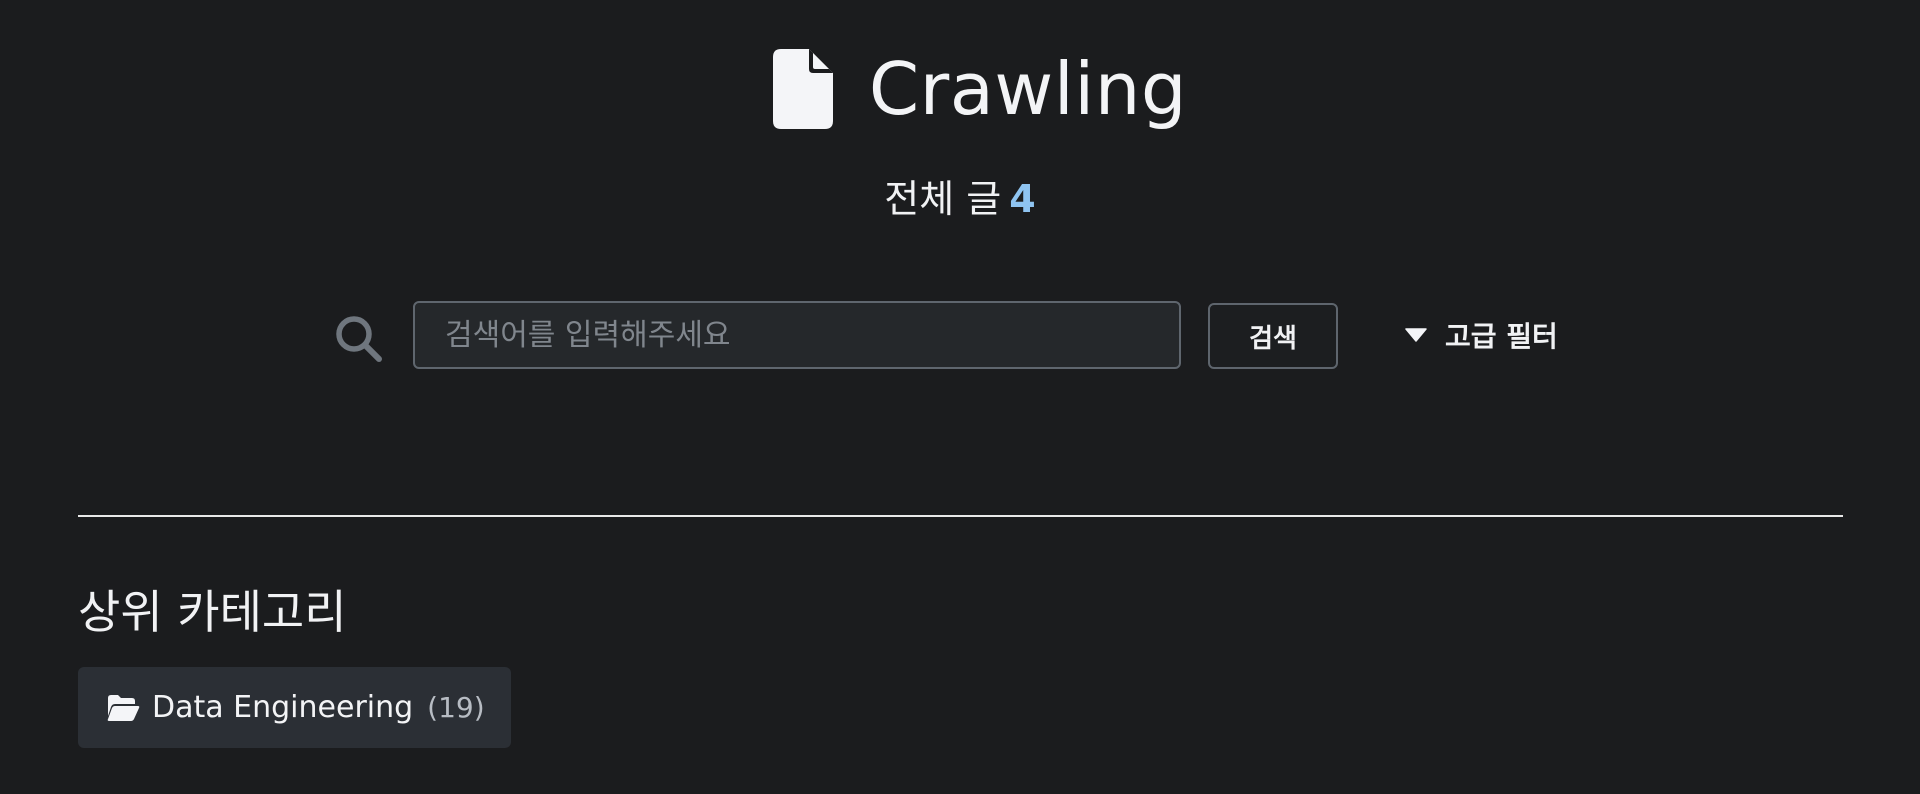  I want to click on category-count: (19), so click(456, 707).